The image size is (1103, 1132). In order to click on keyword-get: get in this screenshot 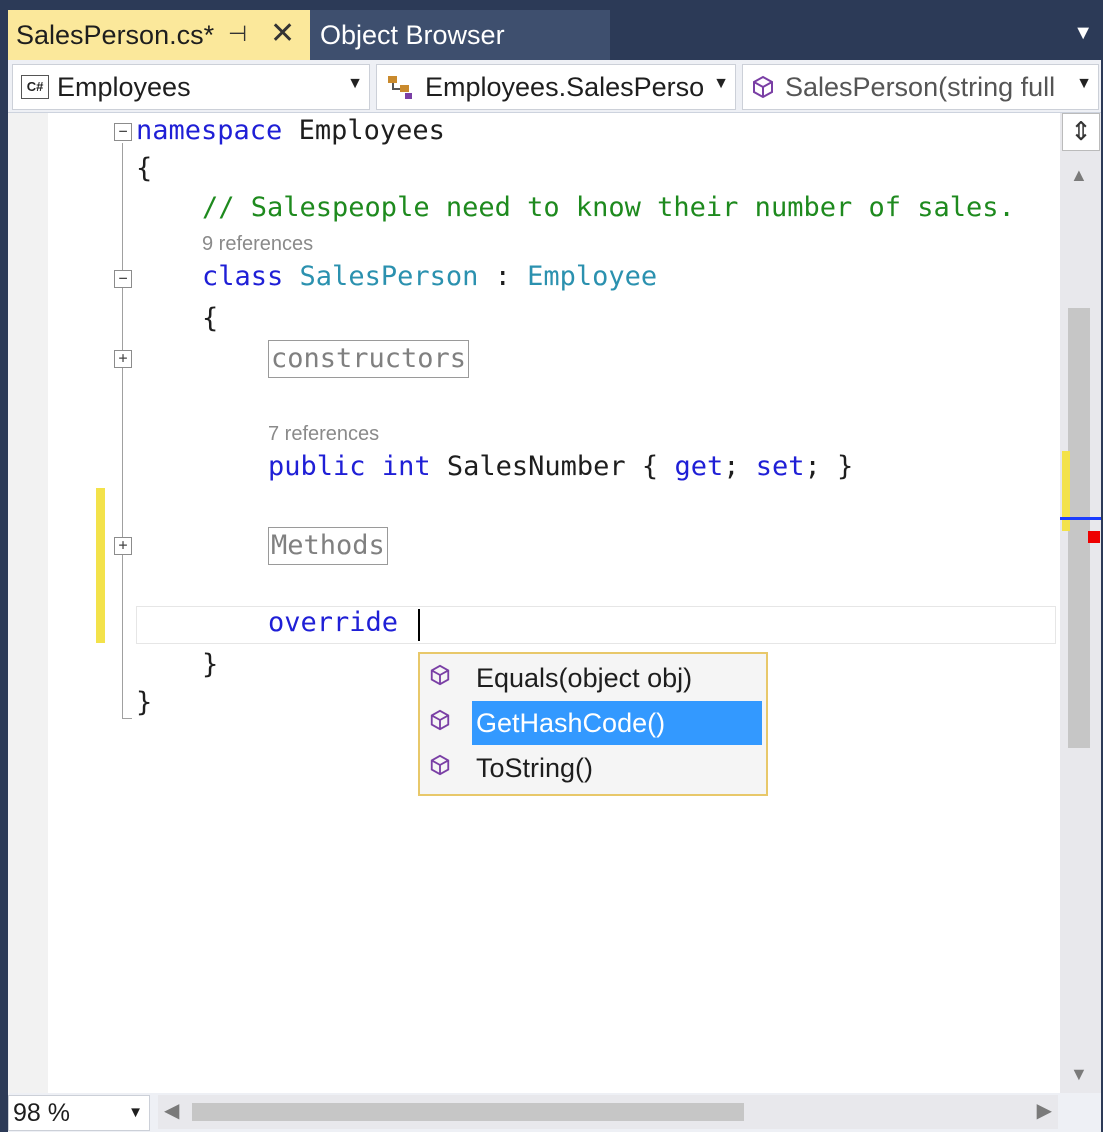, I will do `click(699, 466)`.